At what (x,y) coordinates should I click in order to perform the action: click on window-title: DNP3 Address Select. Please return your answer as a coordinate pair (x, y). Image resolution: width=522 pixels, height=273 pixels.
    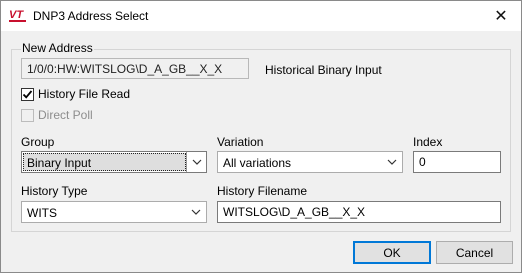
    Looking at the image, I should click on (91, 16).